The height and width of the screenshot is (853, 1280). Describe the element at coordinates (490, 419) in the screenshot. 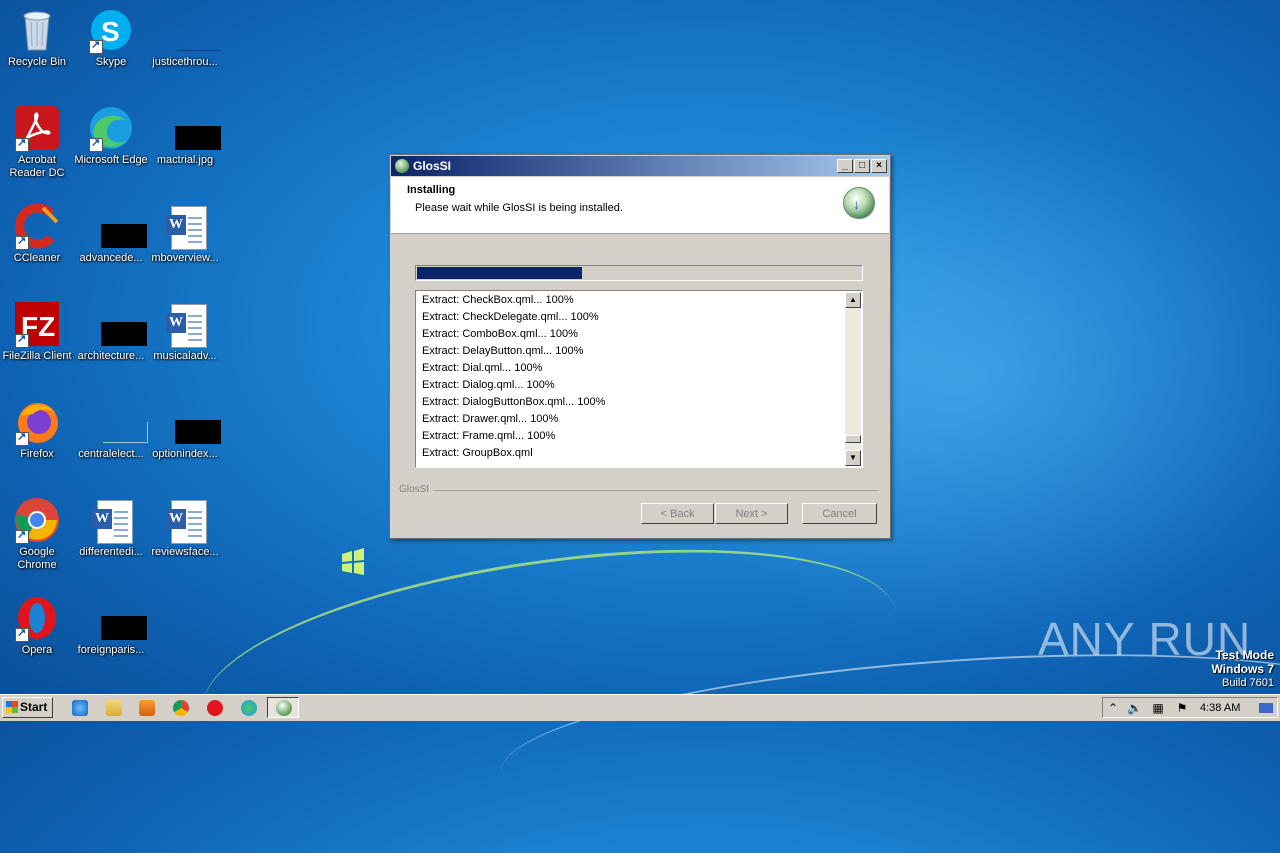

I see `log-line: Extract: Drawer.qml... 100%` at that location.